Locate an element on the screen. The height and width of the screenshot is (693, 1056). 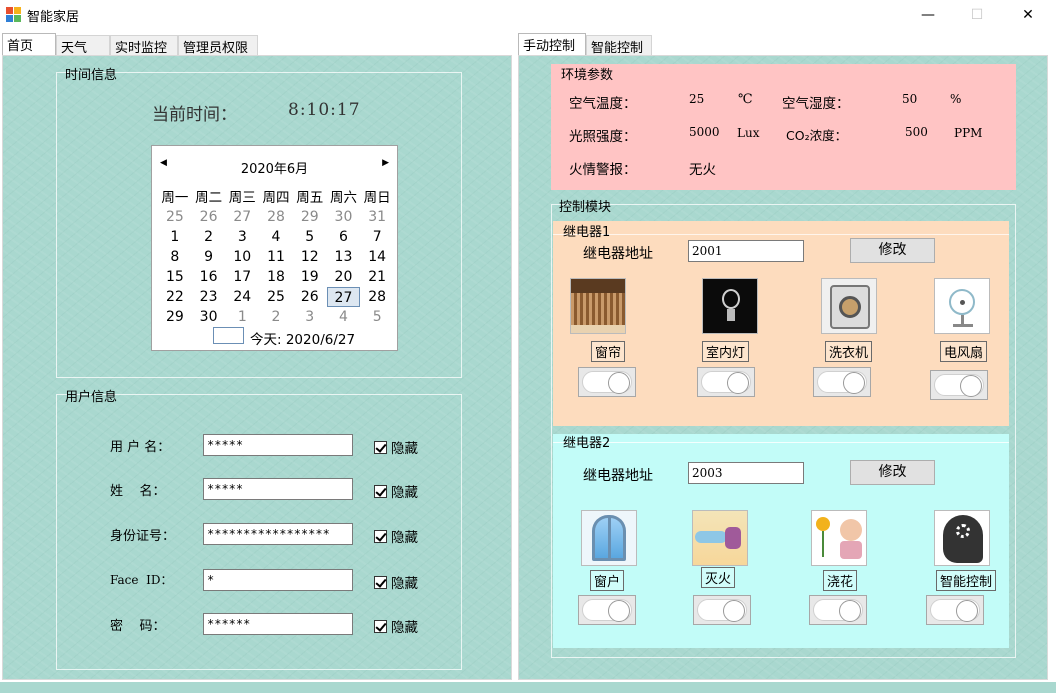
curtain-label: 窗帘 is located at coordinates (608, 351).